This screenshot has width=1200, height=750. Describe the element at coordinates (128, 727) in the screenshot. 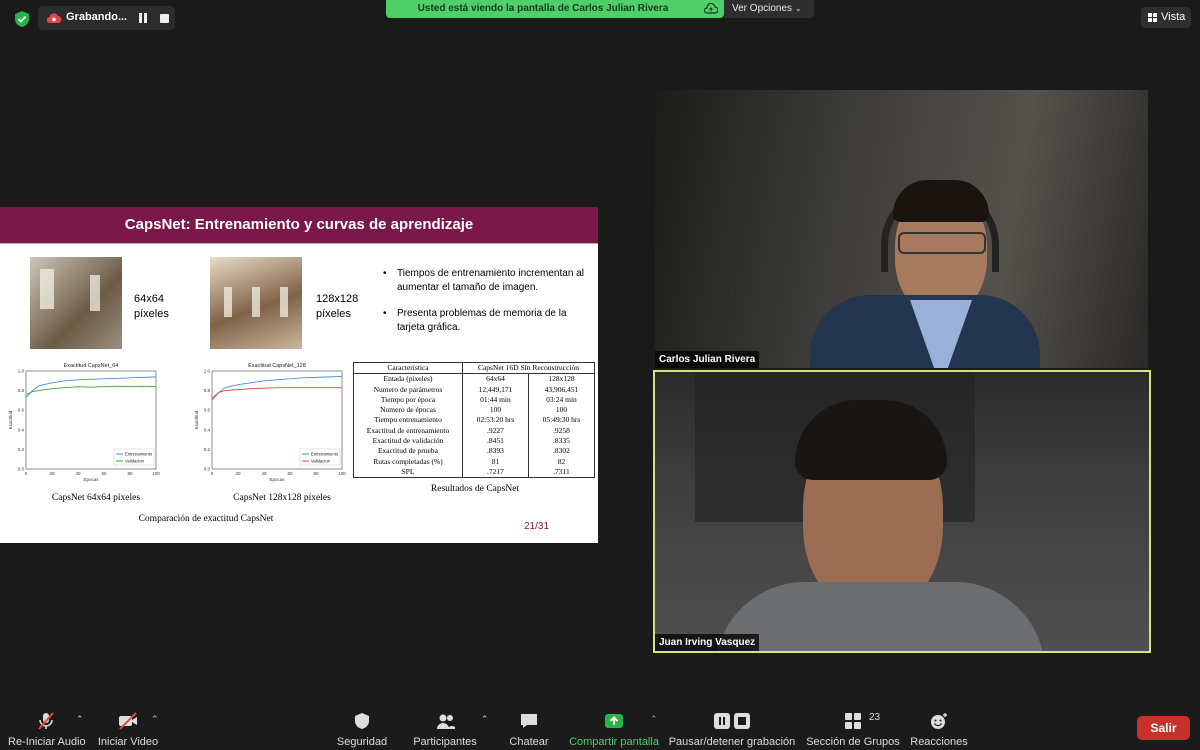

I see `video-button: Iniciar Video` at that location.